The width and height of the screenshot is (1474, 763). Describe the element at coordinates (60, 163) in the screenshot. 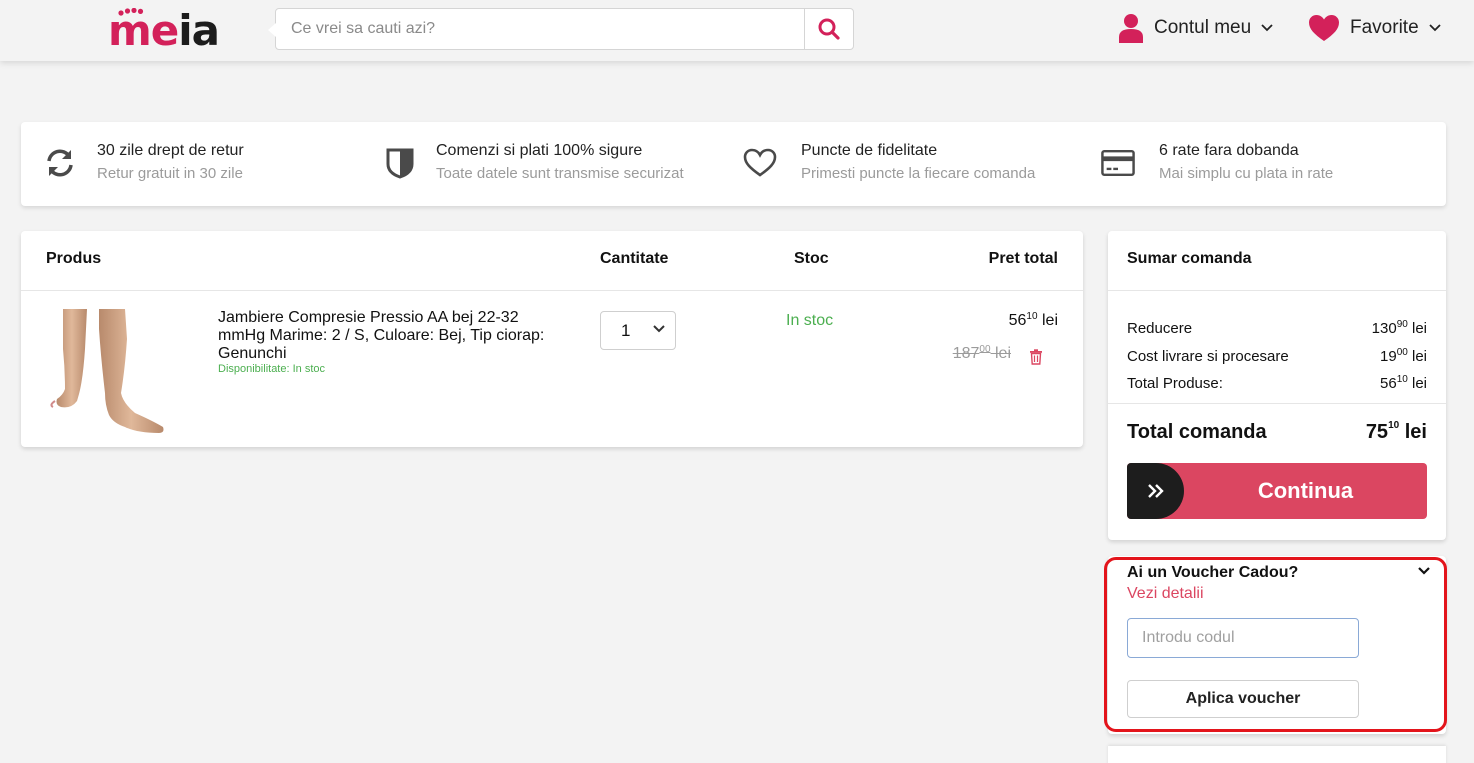

I see `refresh-icon` at that location.